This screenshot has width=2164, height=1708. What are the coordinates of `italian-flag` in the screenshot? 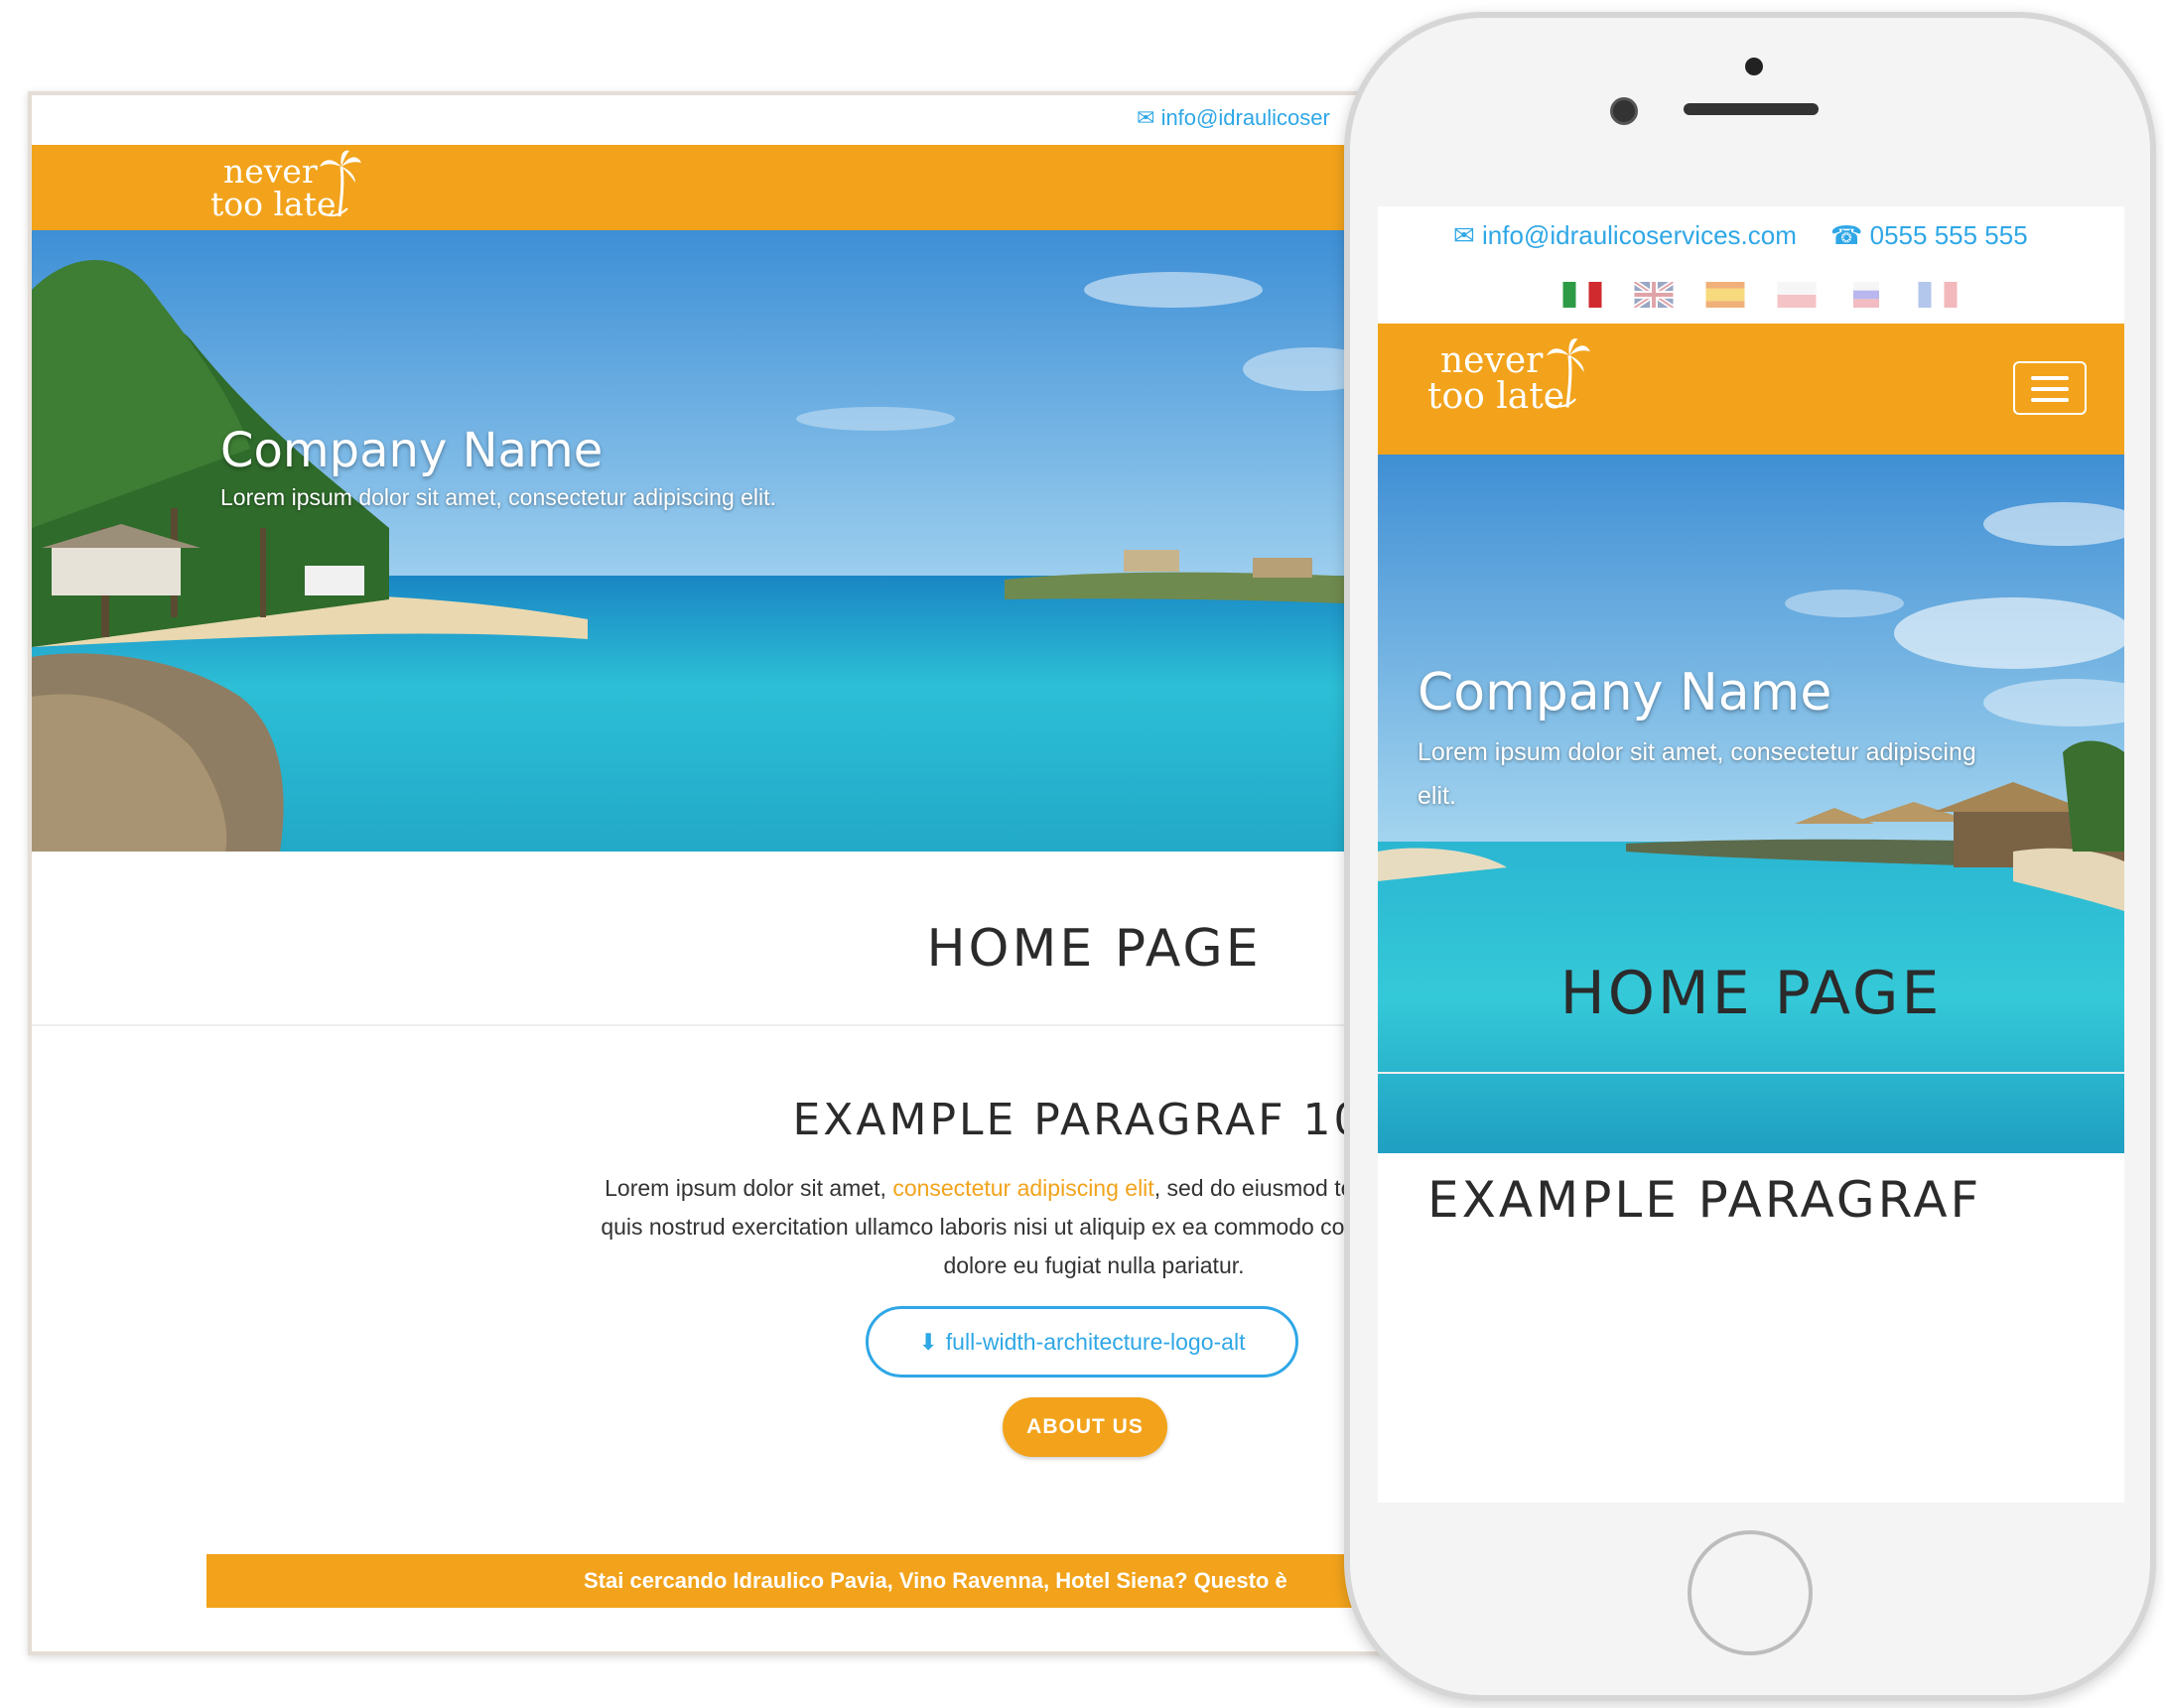 It's located at (1582, 295).